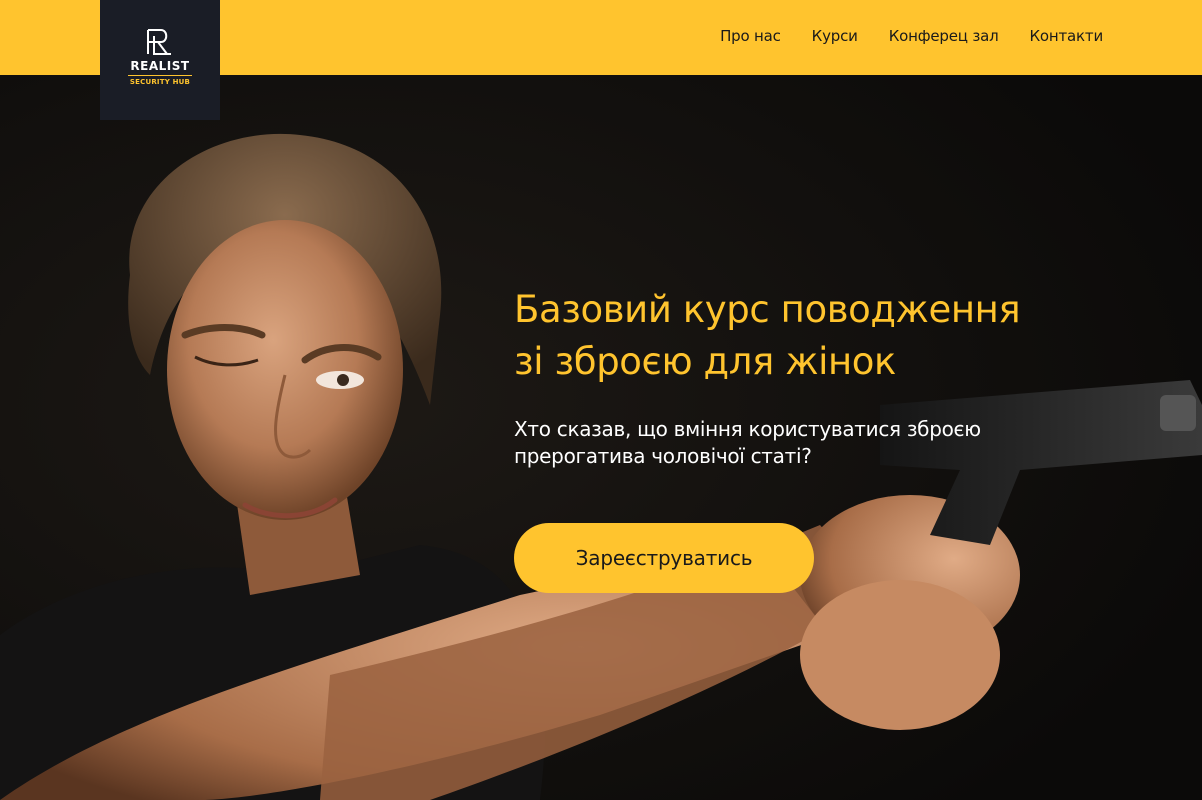 This screenshot has width=1202, height=800. Describe the element at coordinates (767, 309) in the screenshot. I see `hero-title-line: Базовий курс поводження` at that location.